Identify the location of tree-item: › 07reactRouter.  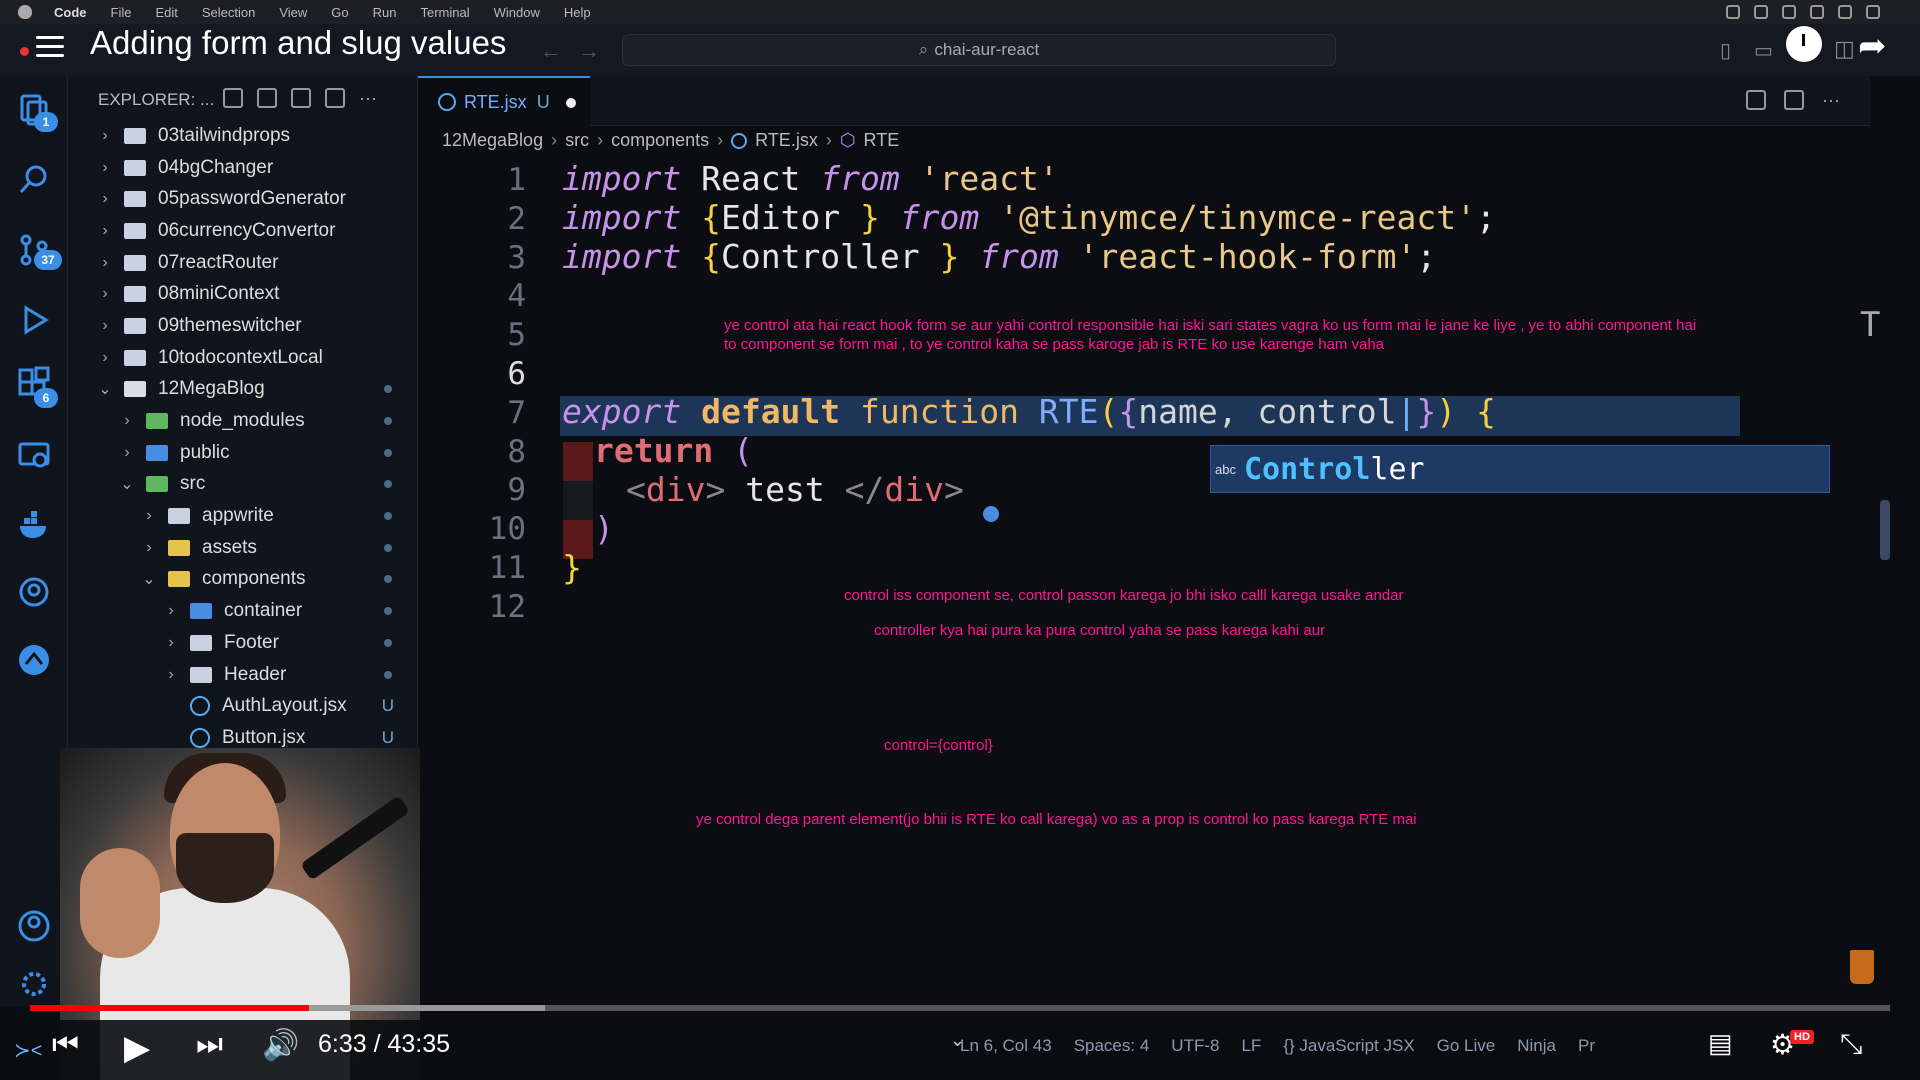
(243, 263).